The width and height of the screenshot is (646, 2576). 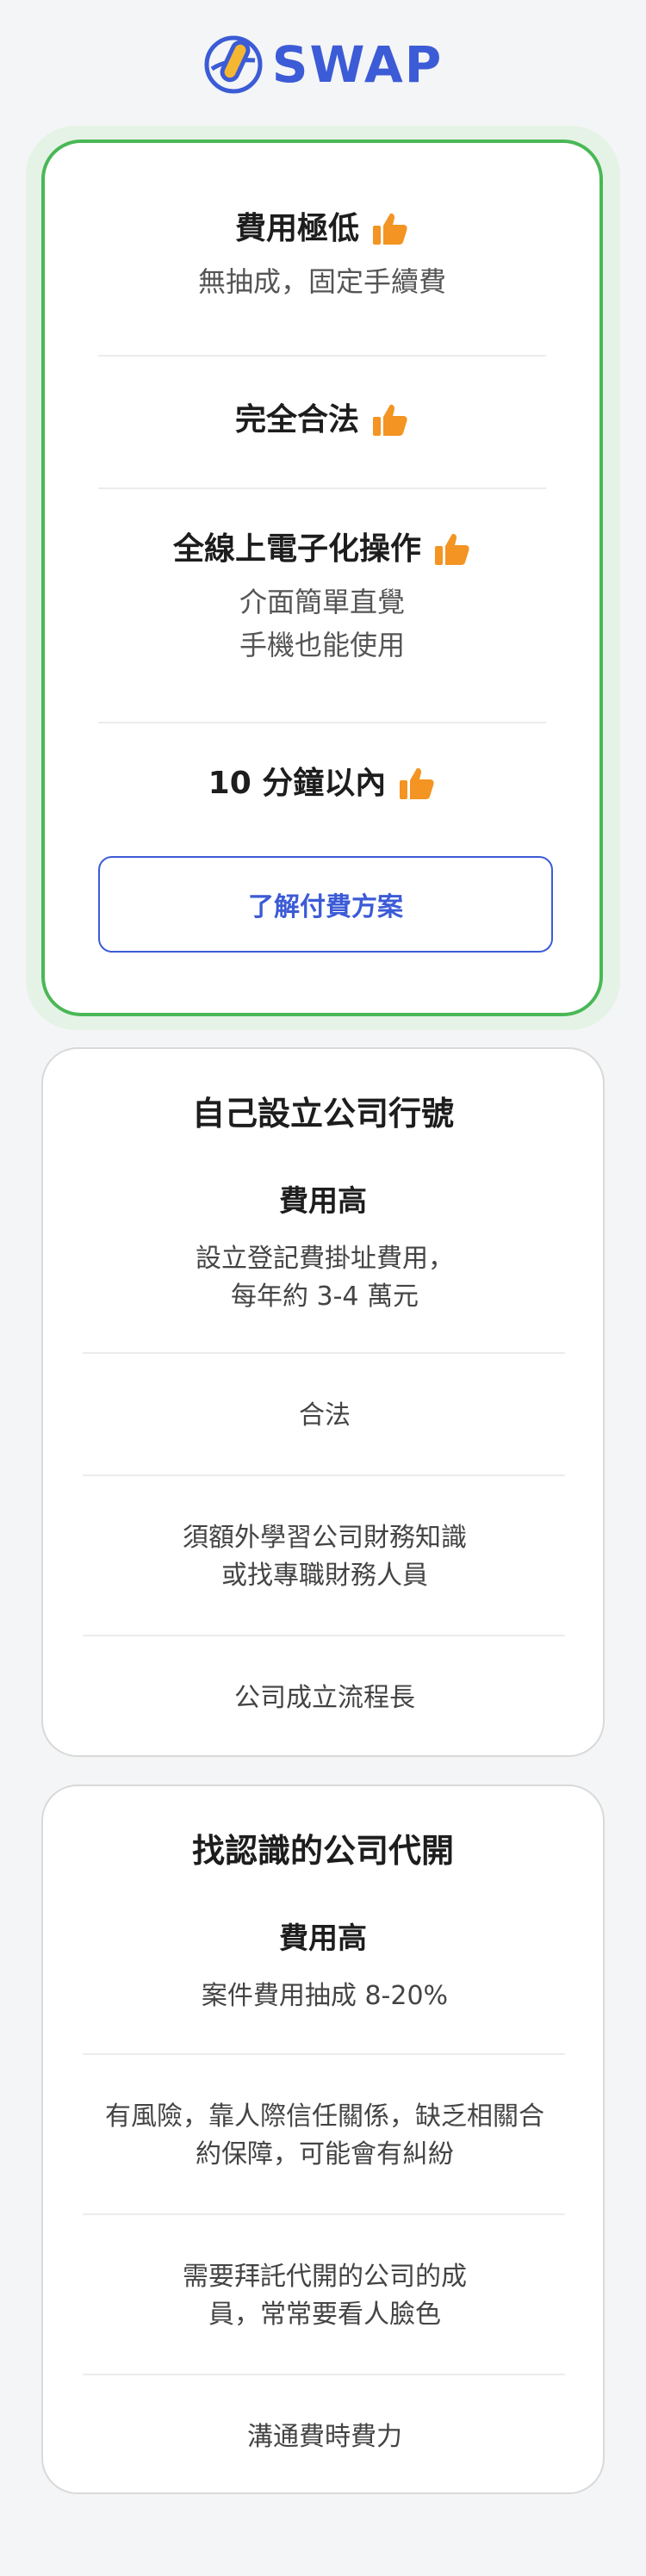 I want to click on feature-item: 完全合法, so click(x=322, y=420).